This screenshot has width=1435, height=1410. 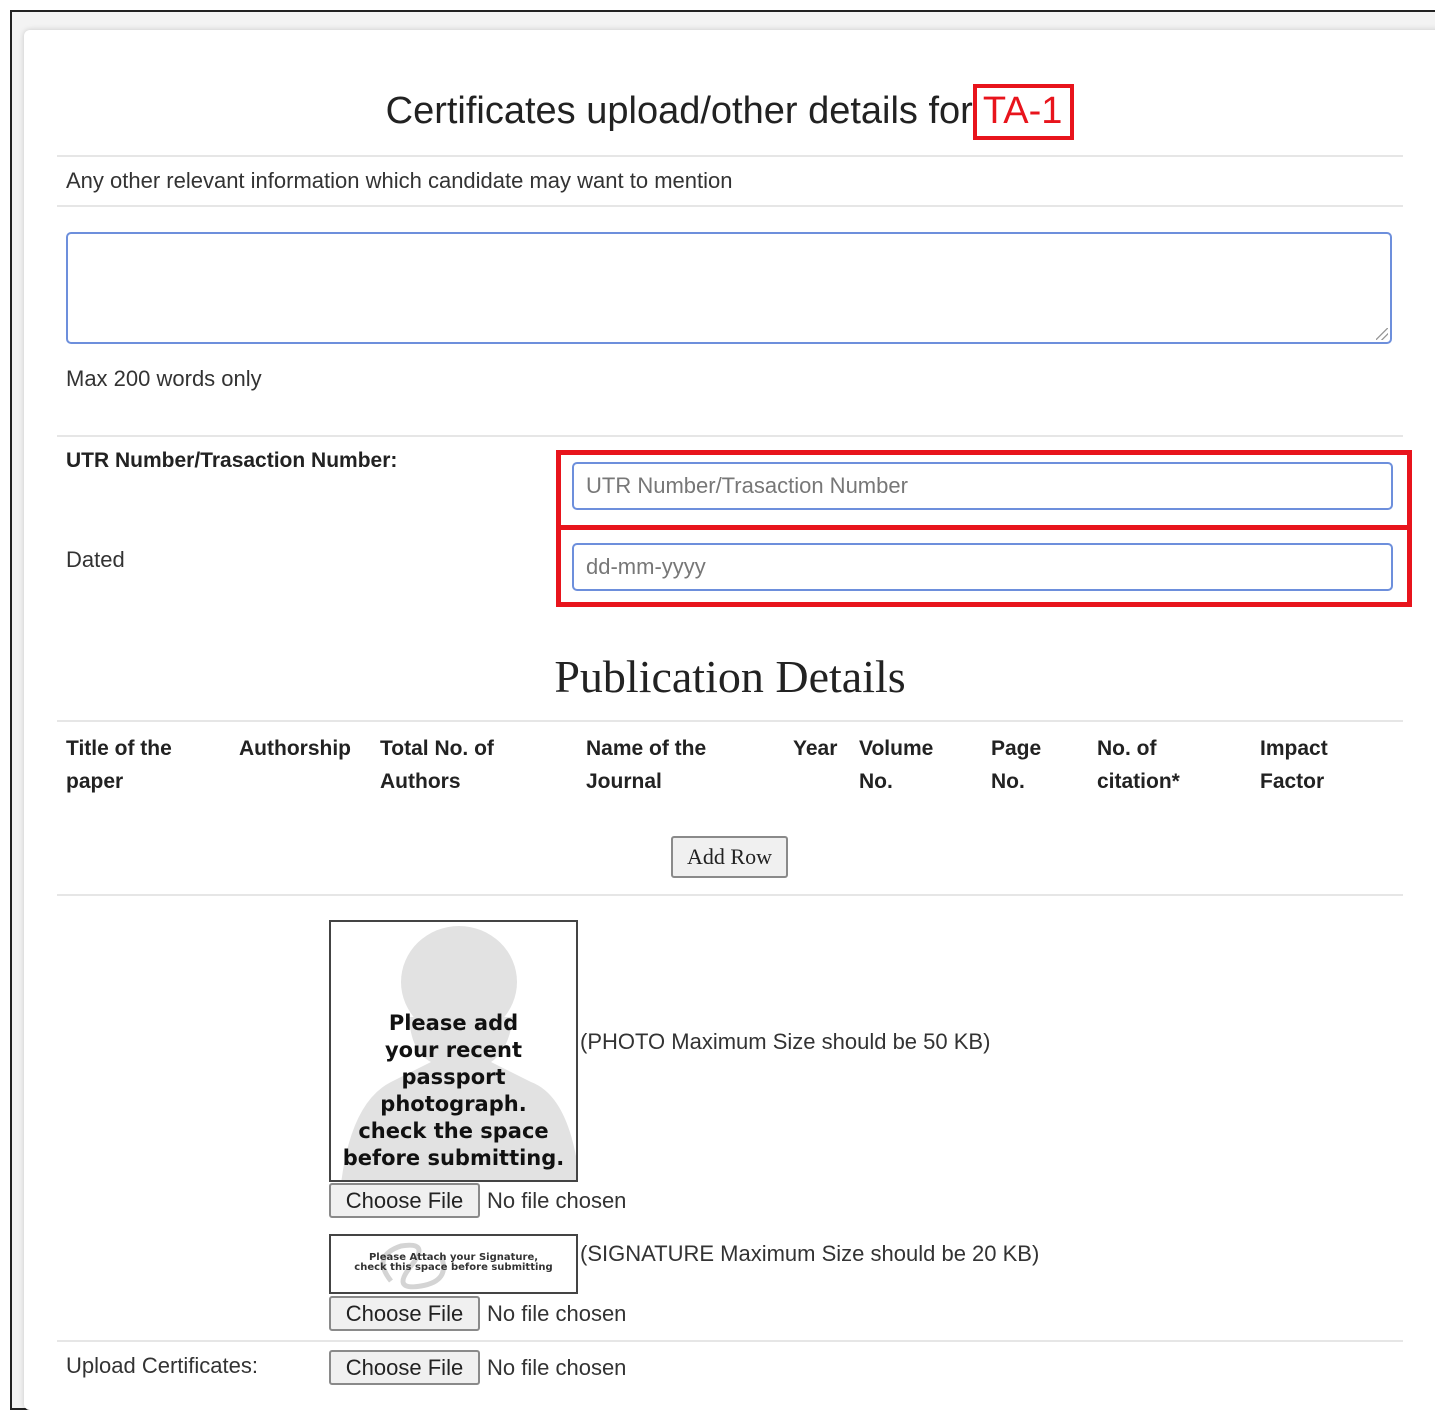 What do you see at coordinates (557, 1200) in the screenshot?
I see `photo-file-status: No file chosen` at bounding box center [557, 1200].